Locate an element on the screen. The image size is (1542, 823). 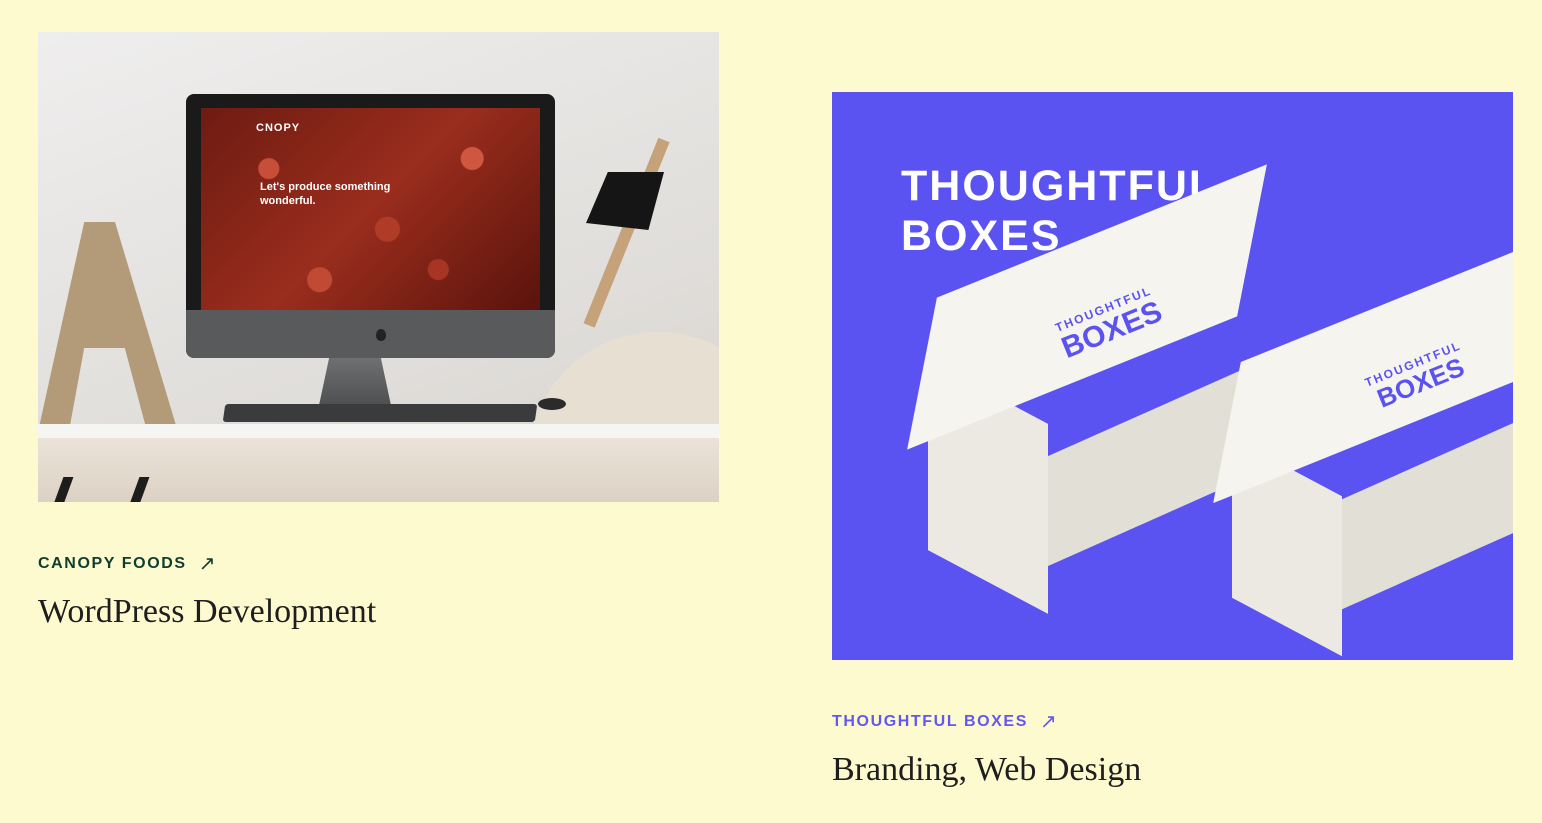
image-keyboard is located at coordinates (380, 413).